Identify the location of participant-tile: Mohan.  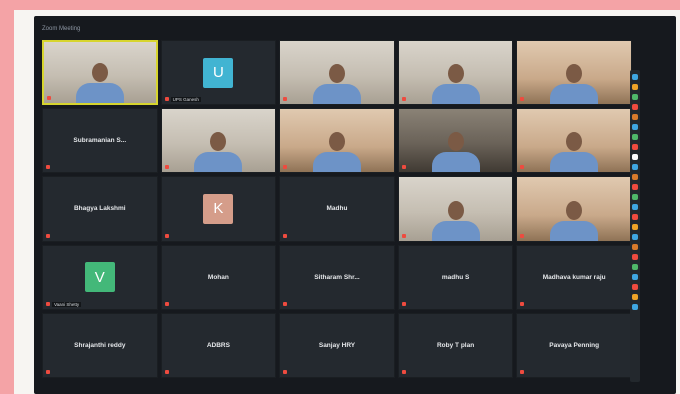
(218, 277).